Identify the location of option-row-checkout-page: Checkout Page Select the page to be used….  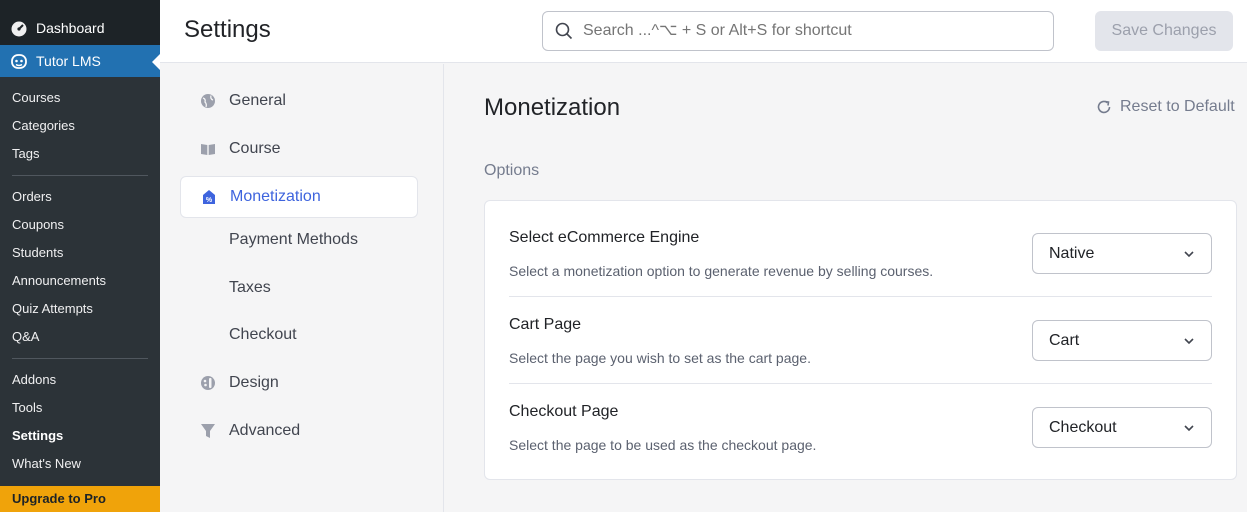
(860, 427).